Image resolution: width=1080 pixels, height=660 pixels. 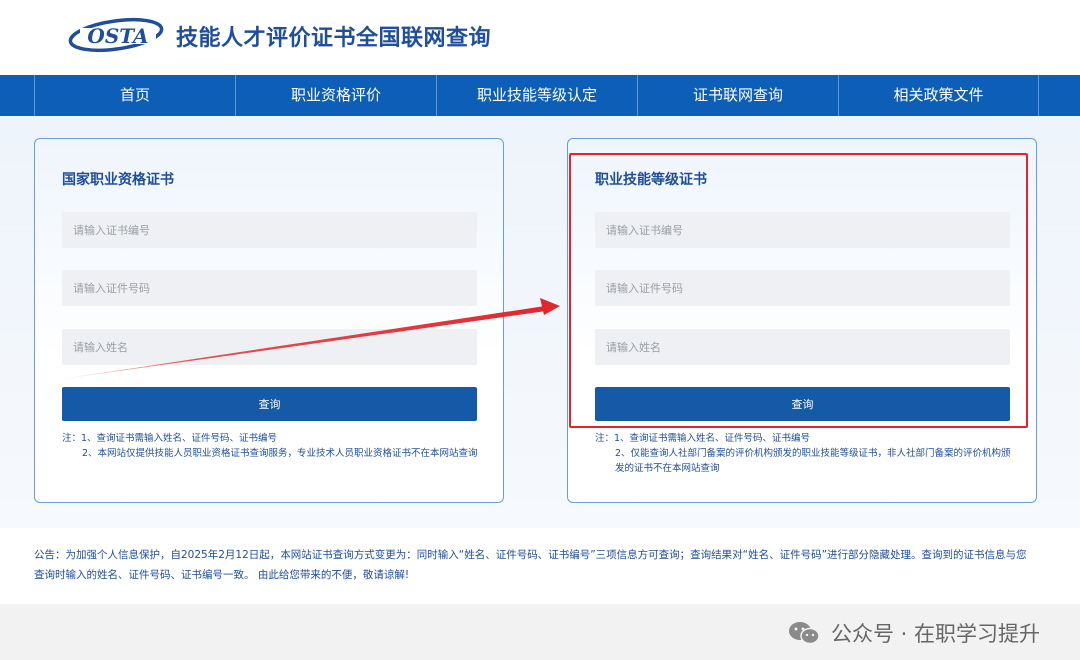 I want to click on card-title: 职业技能等级证书, so click(x=651, y=180).